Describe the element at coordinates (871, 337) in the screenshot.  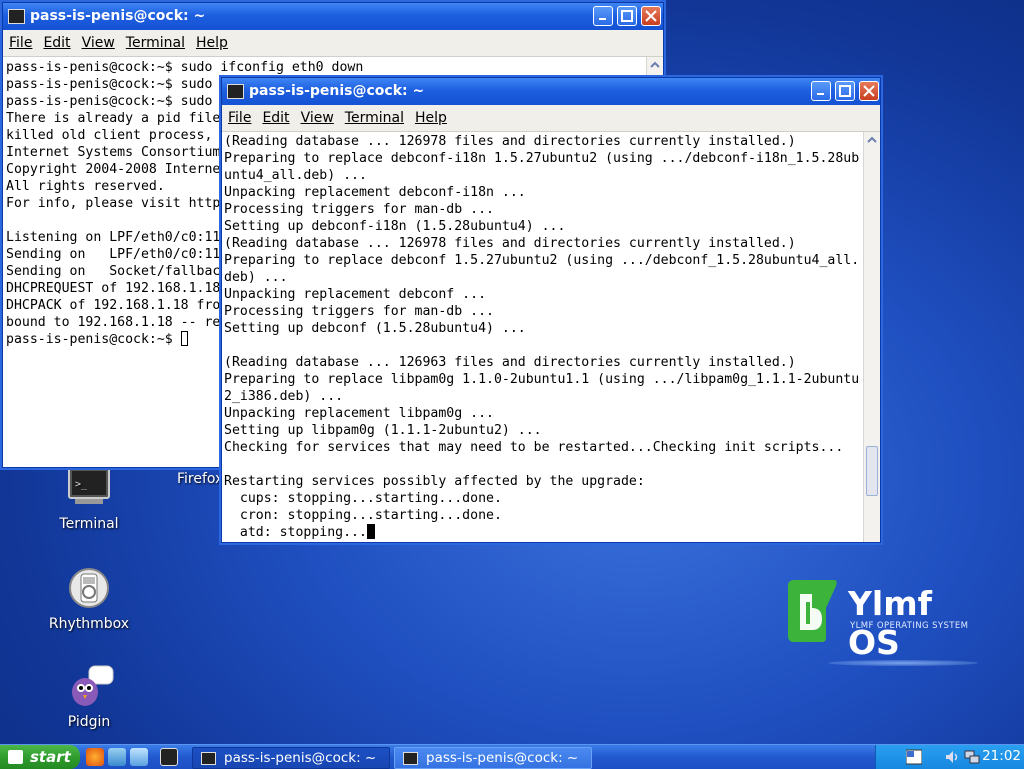
I see `vertical-scrollbar` at that location.